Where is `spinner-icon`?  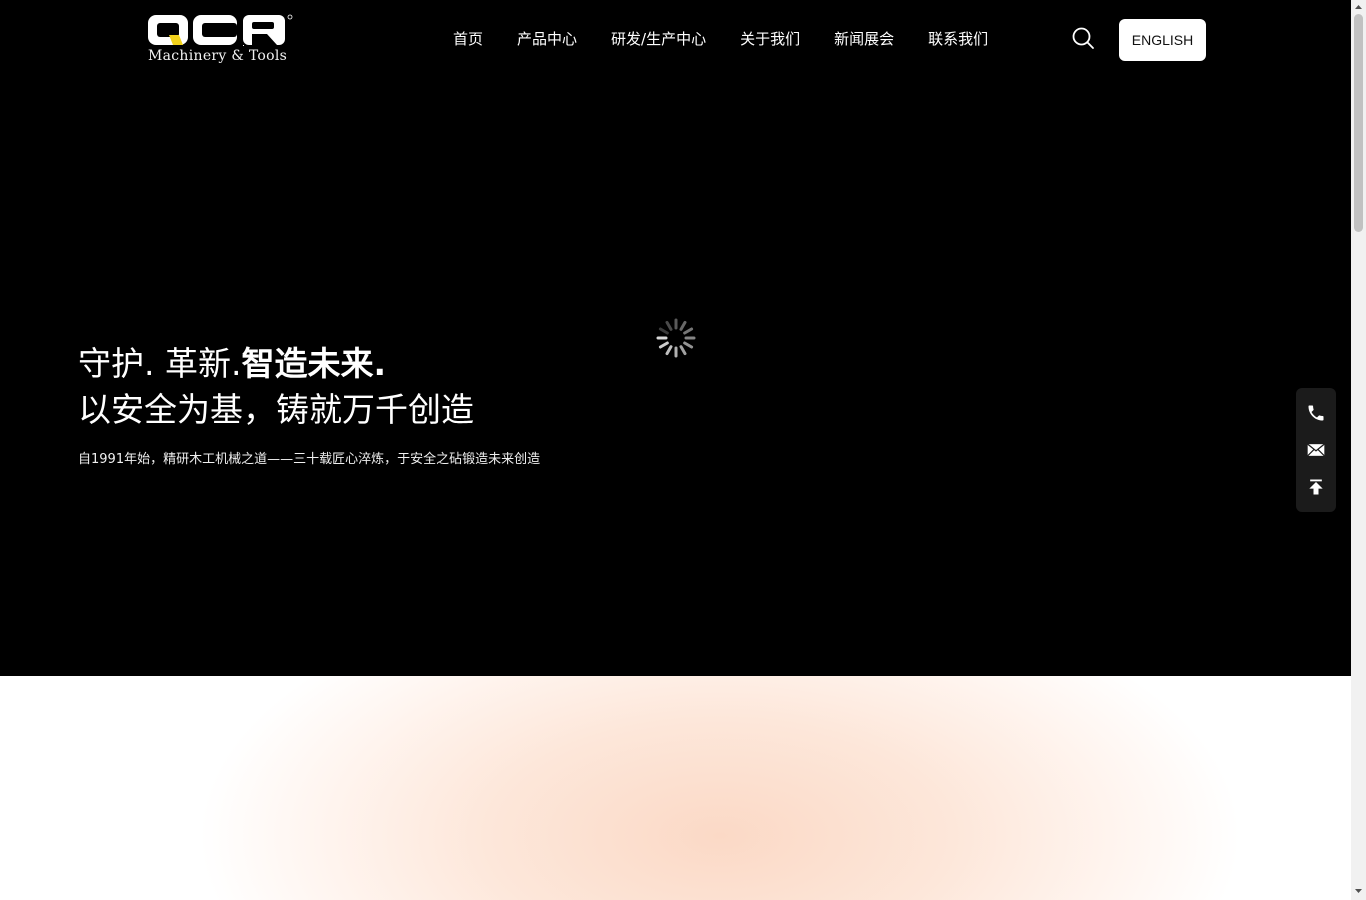
spinner-icon is located at coordinates (676, 338).